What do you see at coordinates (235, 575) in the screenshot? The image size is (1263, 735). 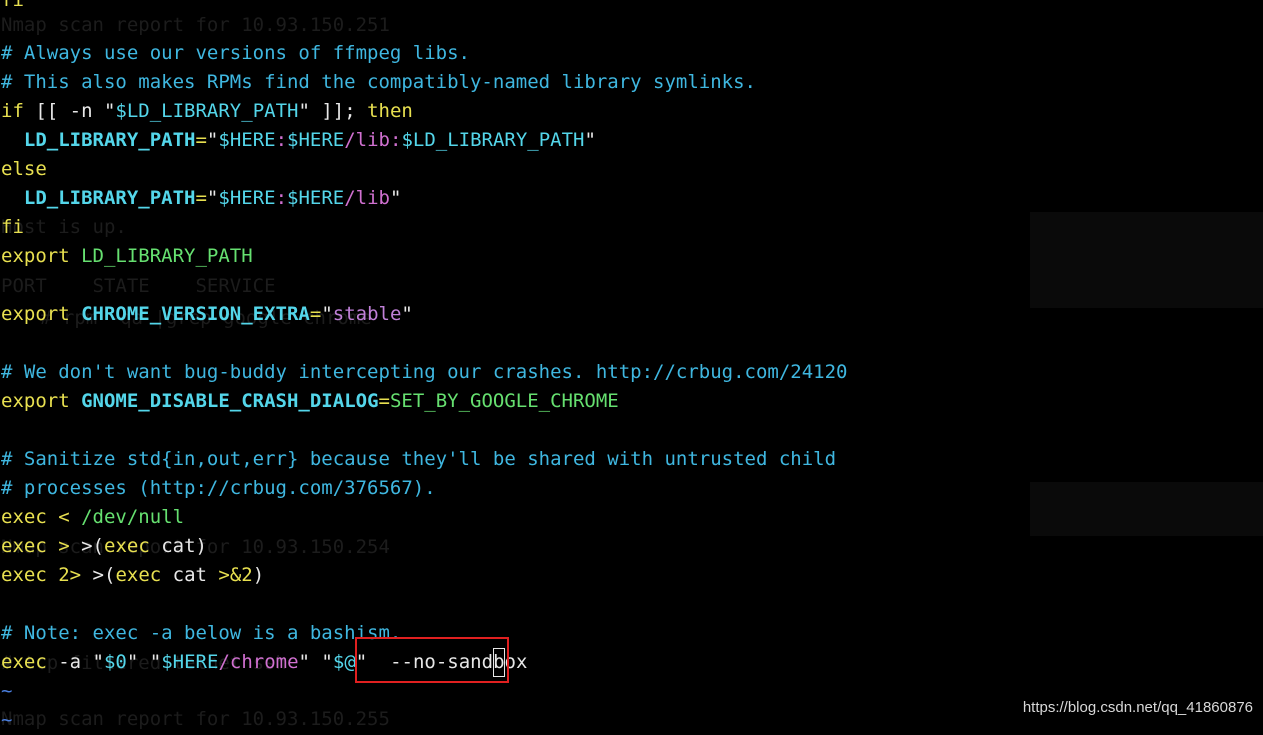 I see `code-token: >&2` at bounding box center [235, 575].